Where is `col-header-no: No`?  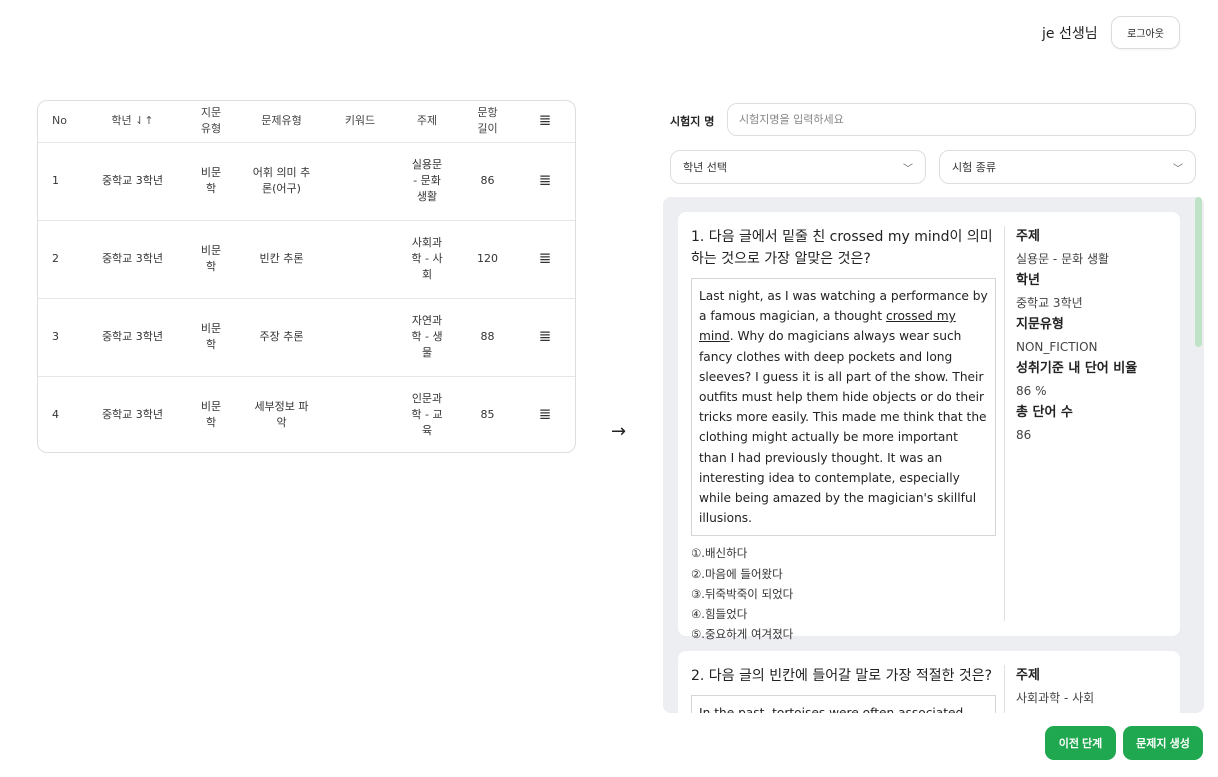 col-header-no: No is located at coordinates (59, 121).